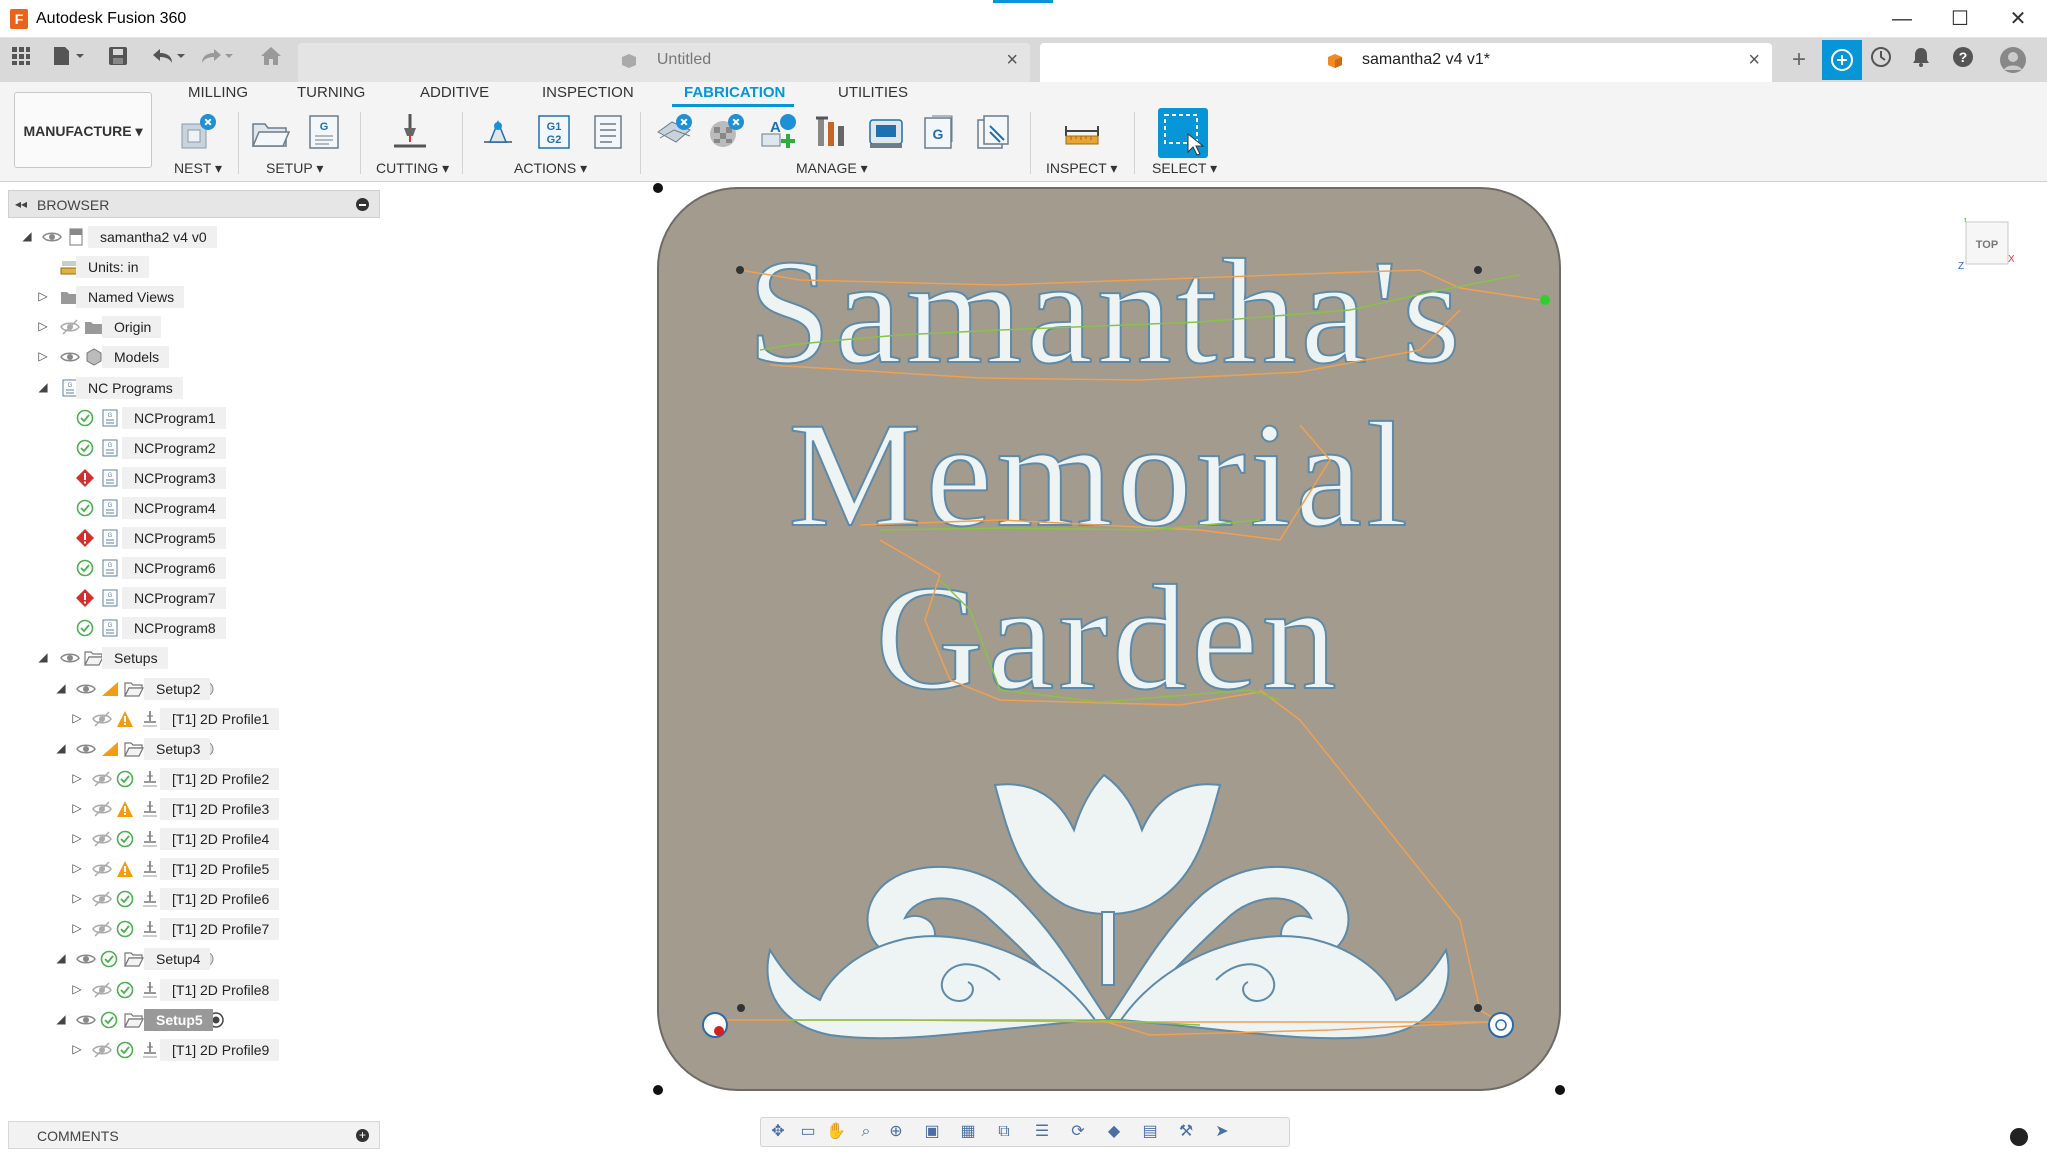 The image size is (2047, 1156). What do you see at coordinates (896, 1132) in the screenshot?
I see `fit-zoom-icon: ⊕` at bounding box center [896, 1132].